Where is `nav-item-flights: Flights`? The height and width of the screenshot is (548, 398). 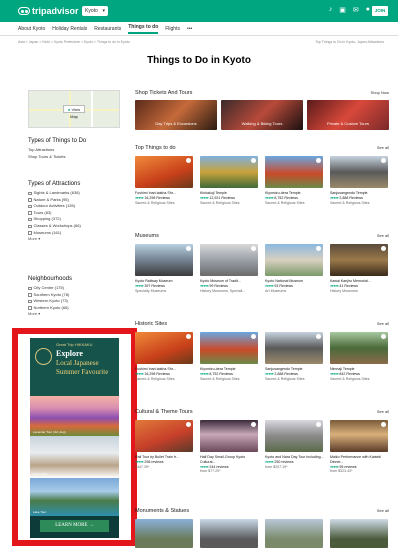
nav-item-flights: Flights is located at coordinates (172, 29).